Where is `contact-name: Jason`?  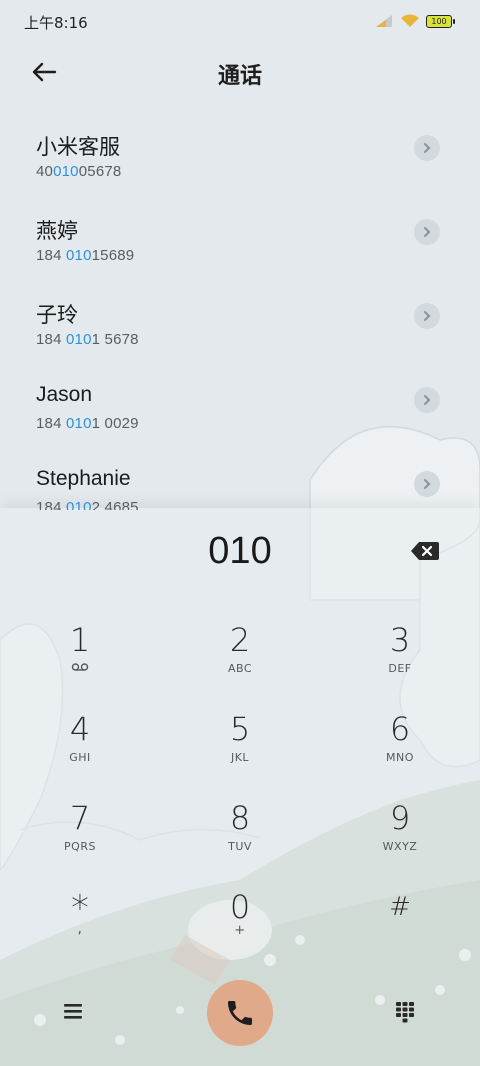 contact-name: Jason is located at coordinates (64, 394).